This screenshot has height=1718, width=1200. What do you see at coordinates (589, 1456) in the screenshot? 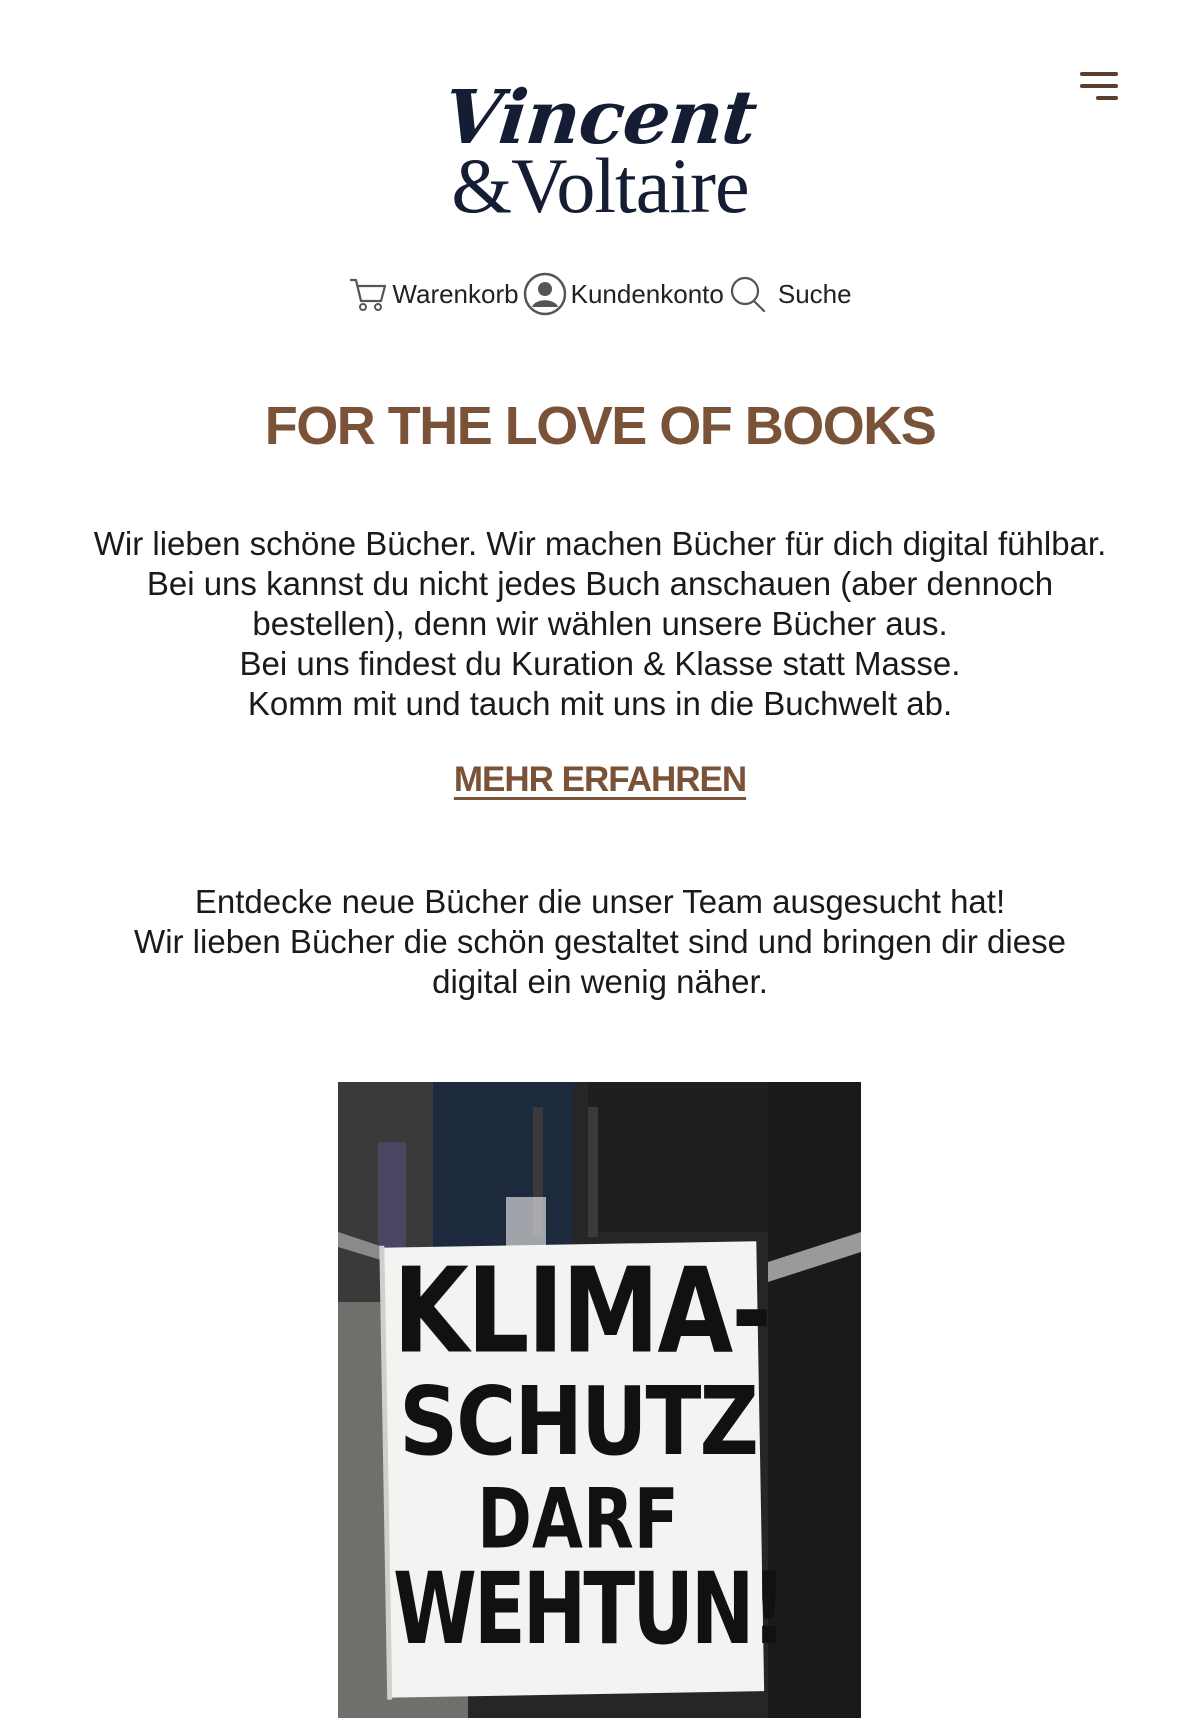
I see `sign-text: KLIMA- SCHUTZ DARF WEHTUN!` at bounding box center [589, 1456].